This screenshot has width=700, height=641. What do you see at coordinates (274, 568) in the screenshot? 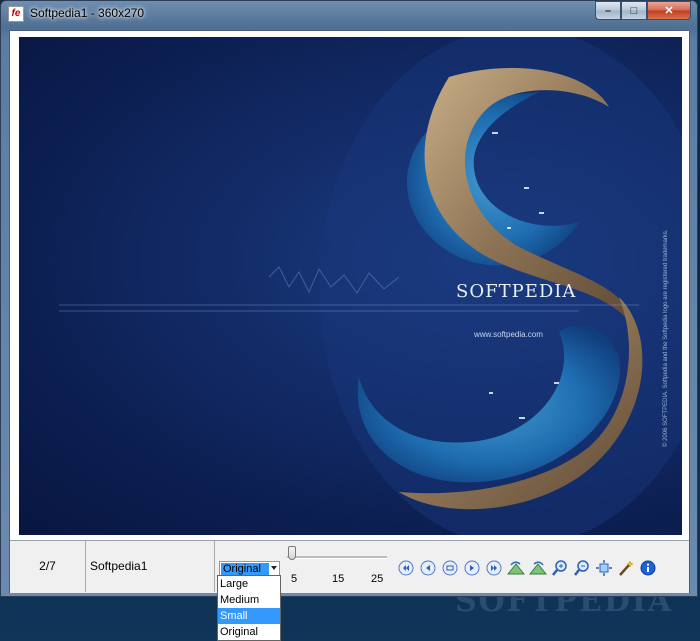
I see `chevron-down-icon` at bounding box center [274, 568].